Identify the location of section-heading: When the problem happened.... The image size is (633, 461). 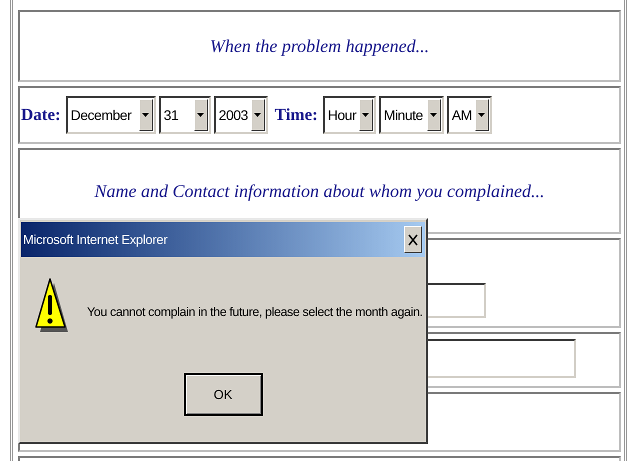
(320, 46).